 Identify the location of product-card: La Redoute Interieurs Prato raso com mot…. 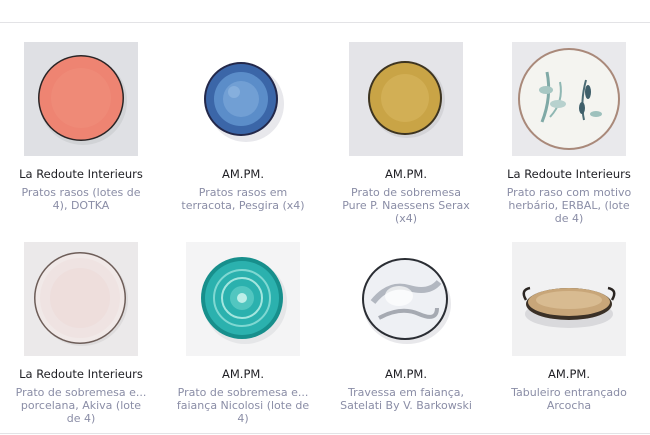
(569, 133).